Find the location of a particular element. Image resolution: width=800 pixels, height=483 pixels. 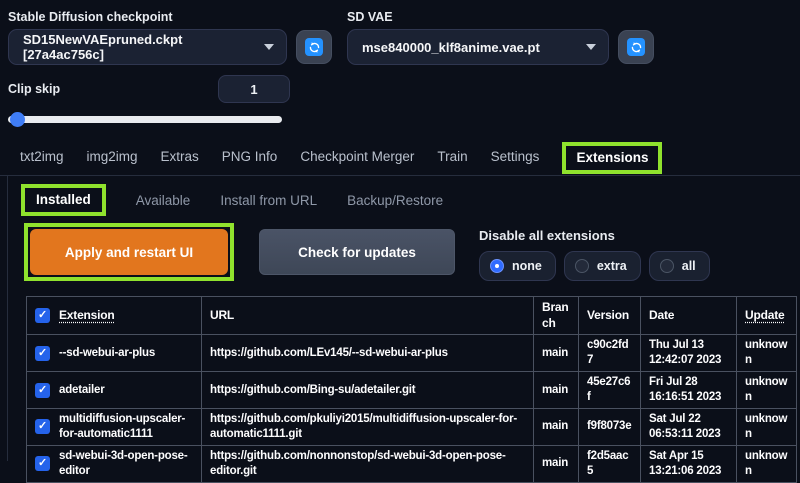

checkpoint-value: SD15NewVAEpruned.ckpt [27a4ac756c] is located at coordinates (103, 47).